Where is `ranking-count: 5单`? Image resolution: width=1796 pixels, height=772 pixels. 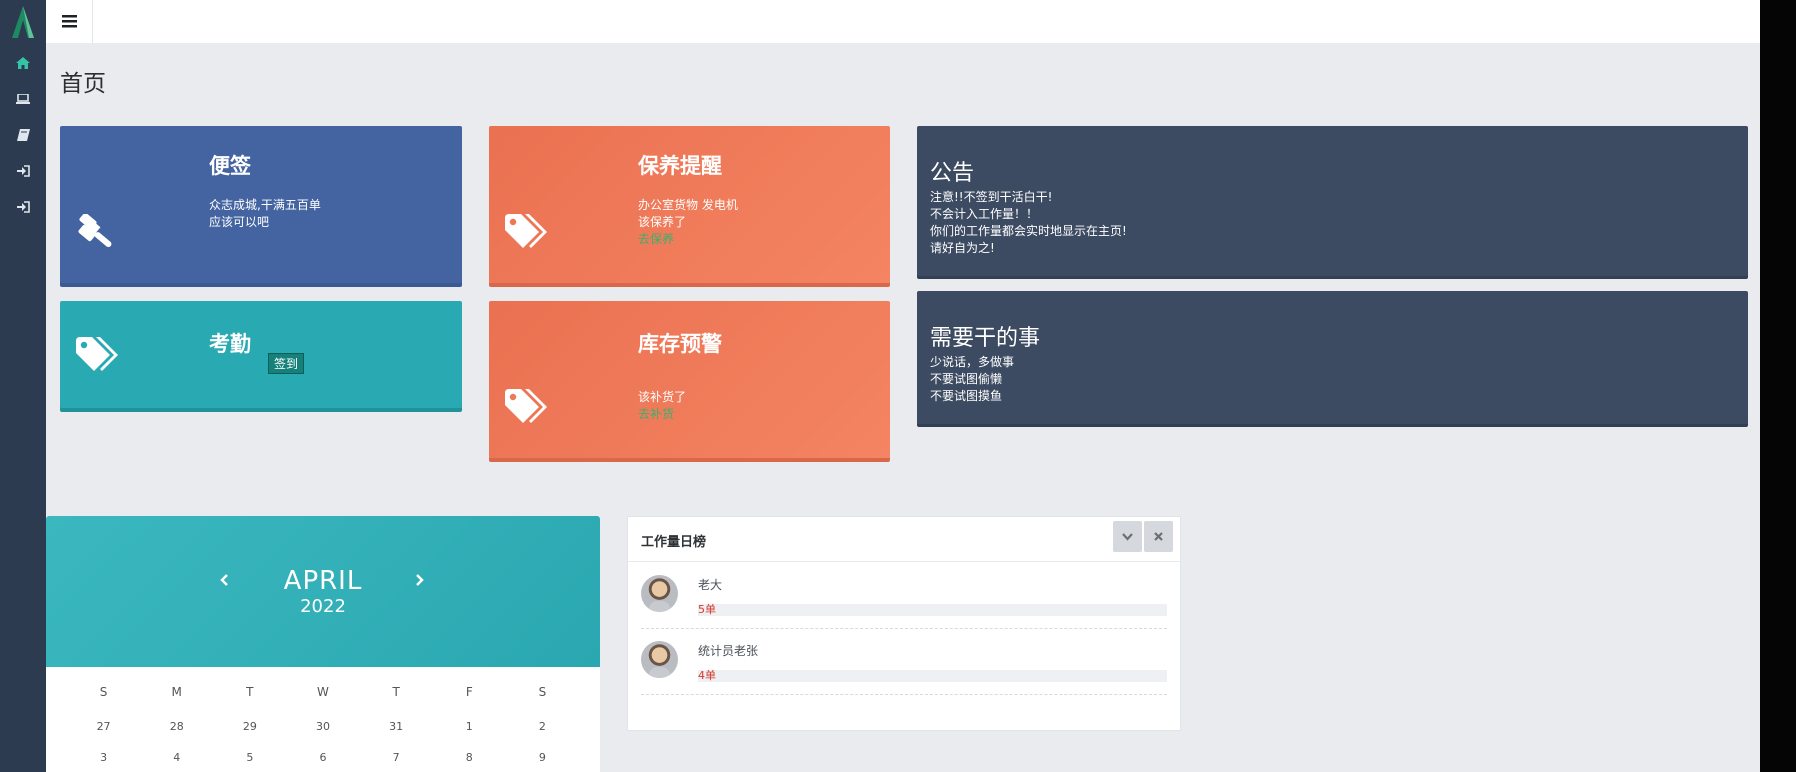 ranking-count: 5单 is located at coordinates (707, 609).